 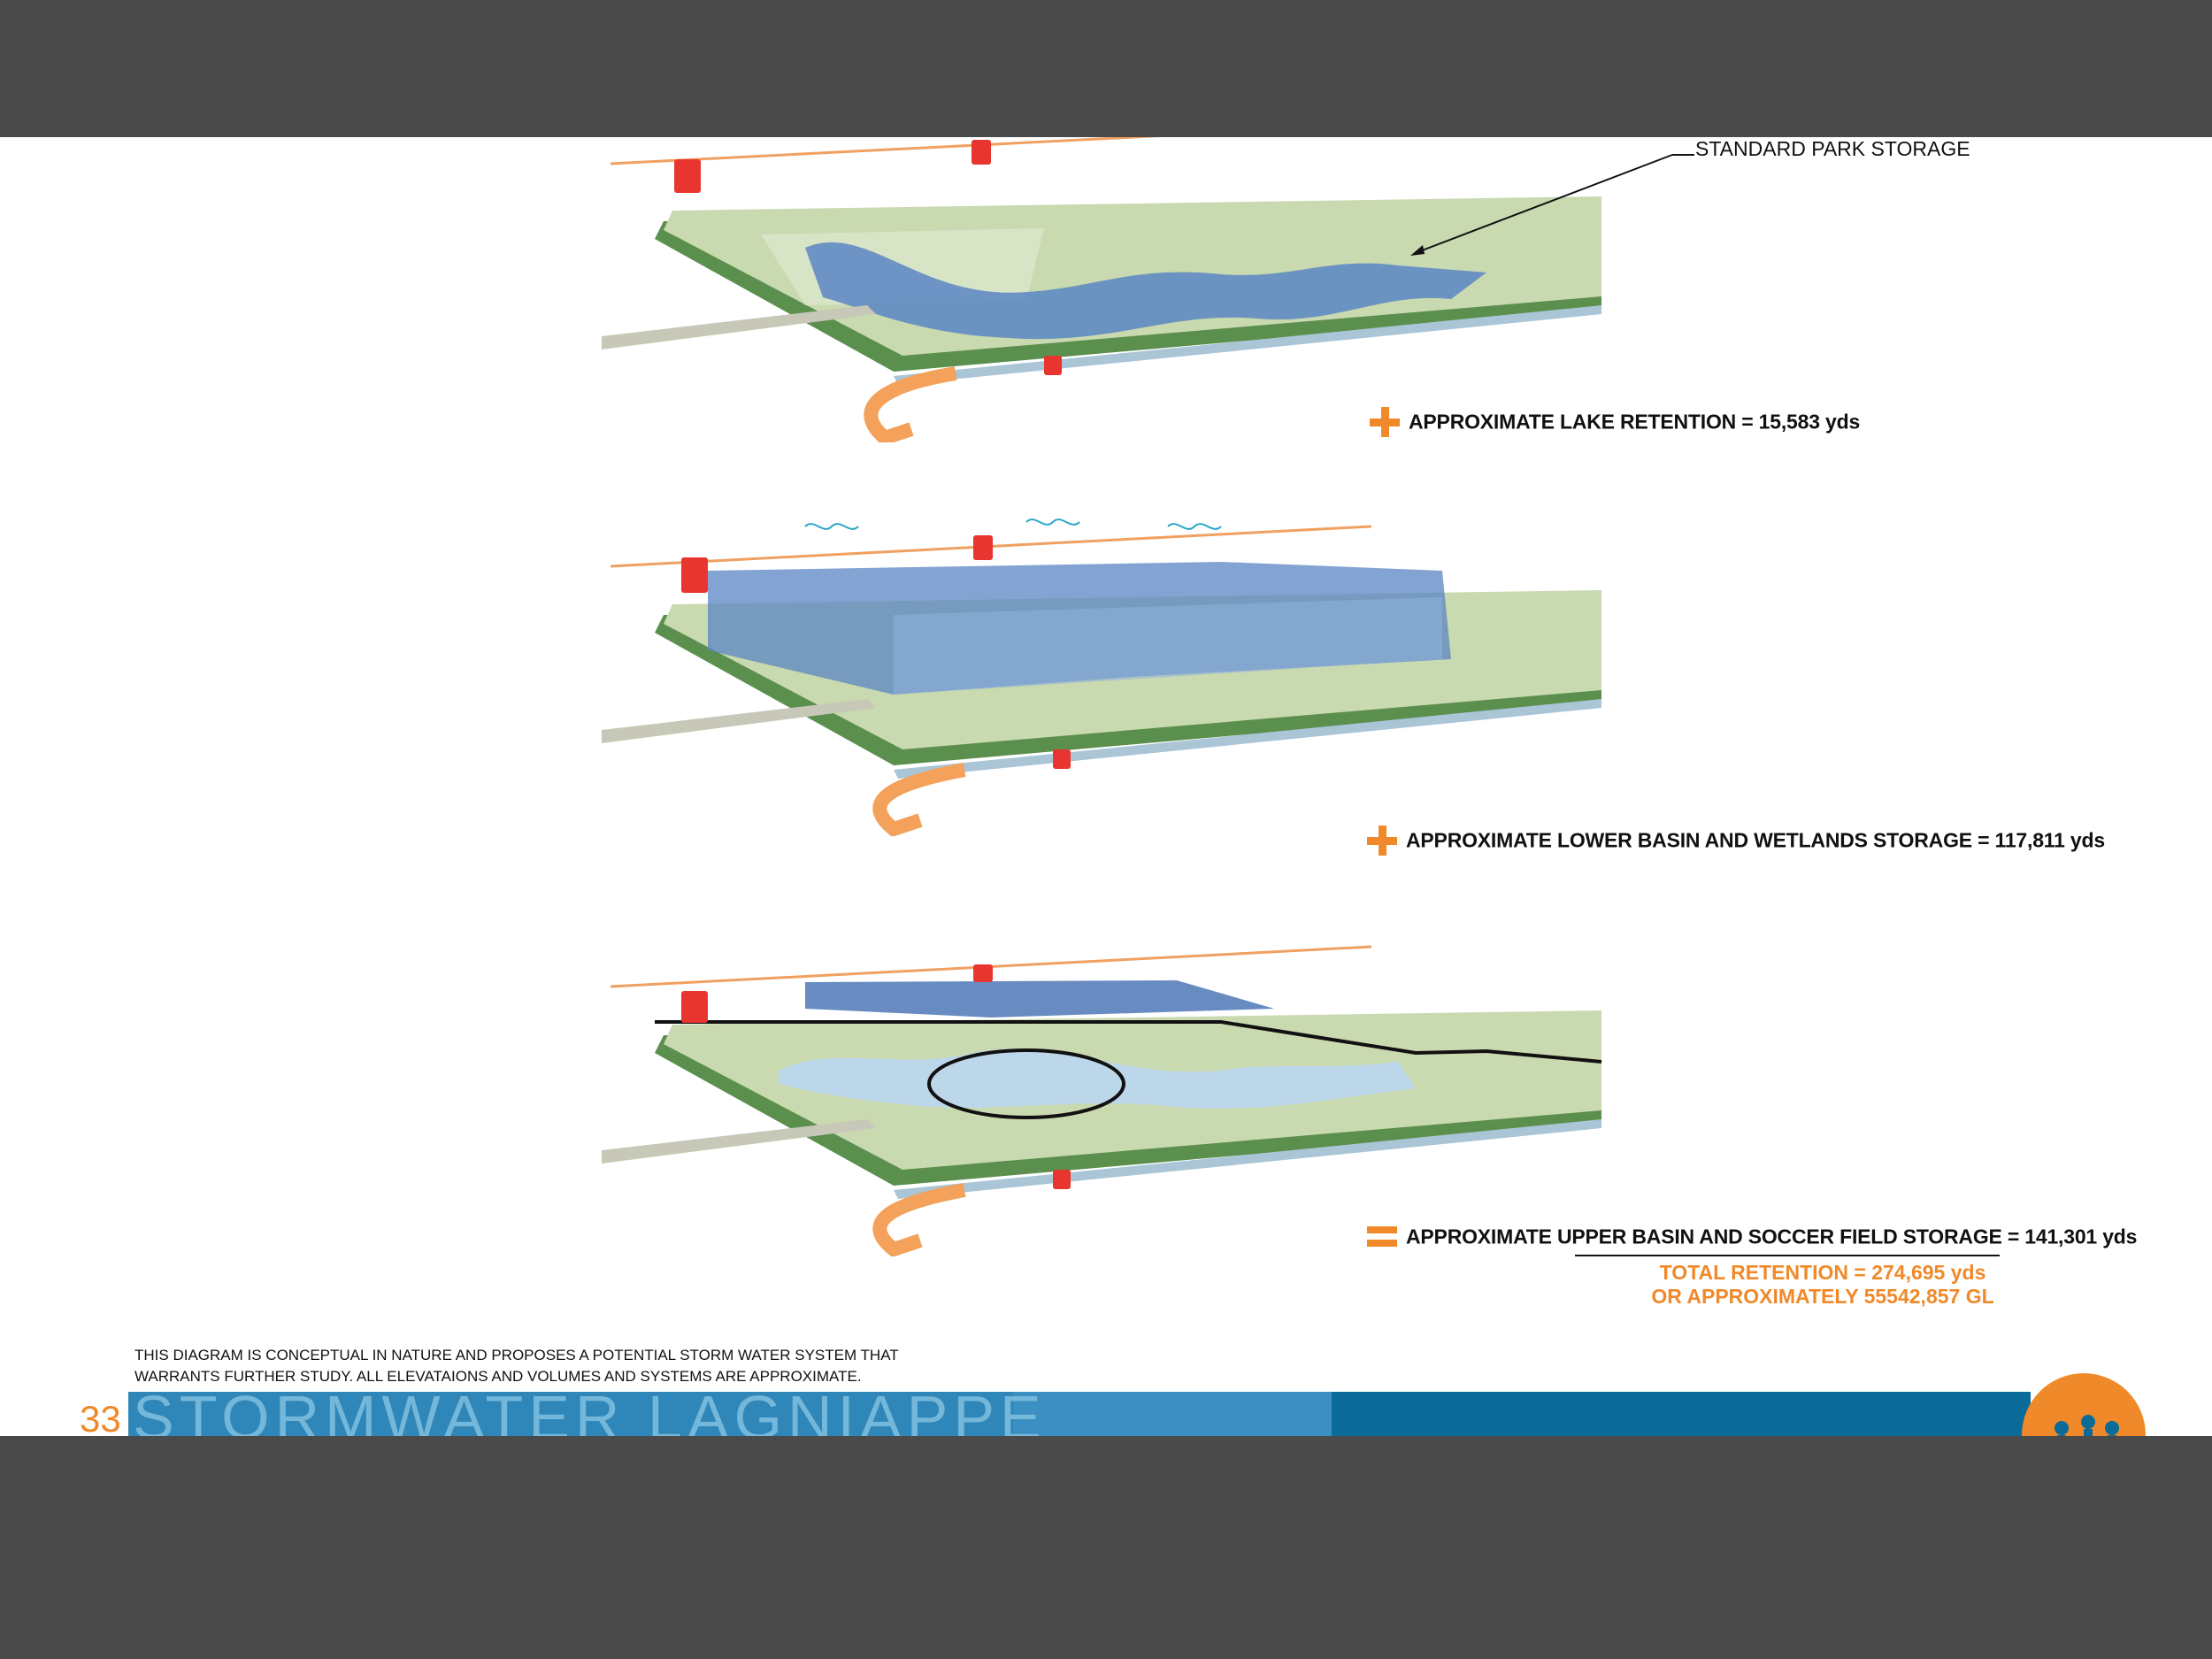 I want to click on total-gallons-line: OR APPROXIMATELY 55542,857 GL, so click(x=1823, y=1297).